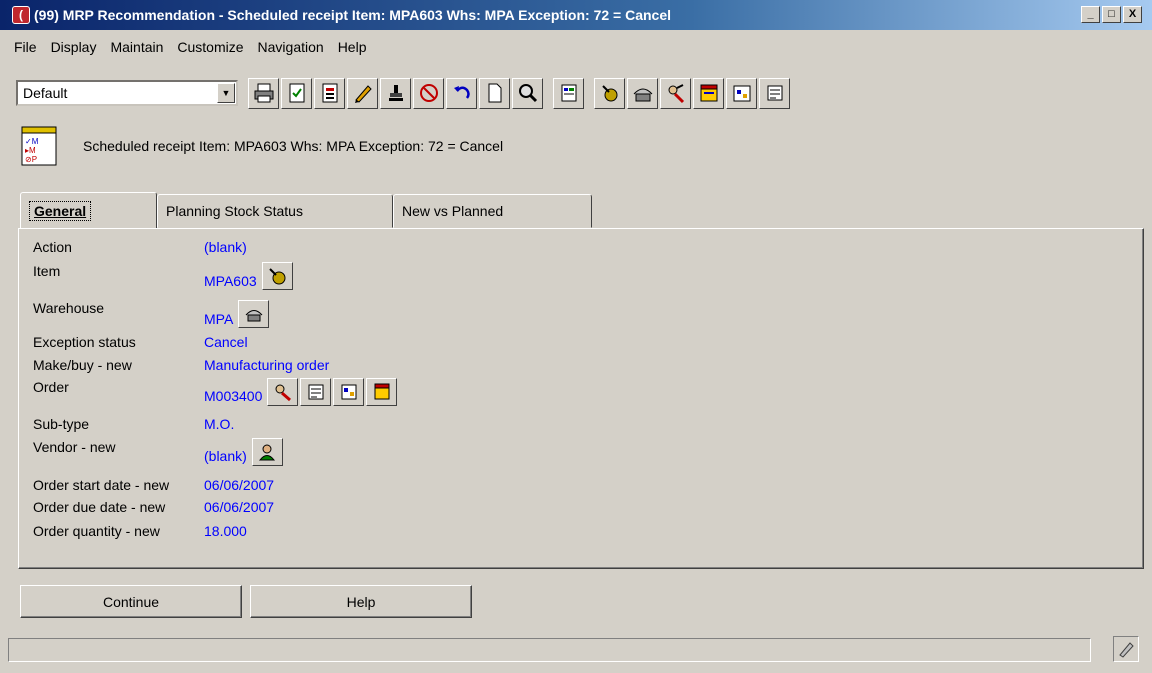 This screenshot has height=673, width=1152. Describe the element at coordinates (329, 93) in the screenshot. I see `report-button` at that location.